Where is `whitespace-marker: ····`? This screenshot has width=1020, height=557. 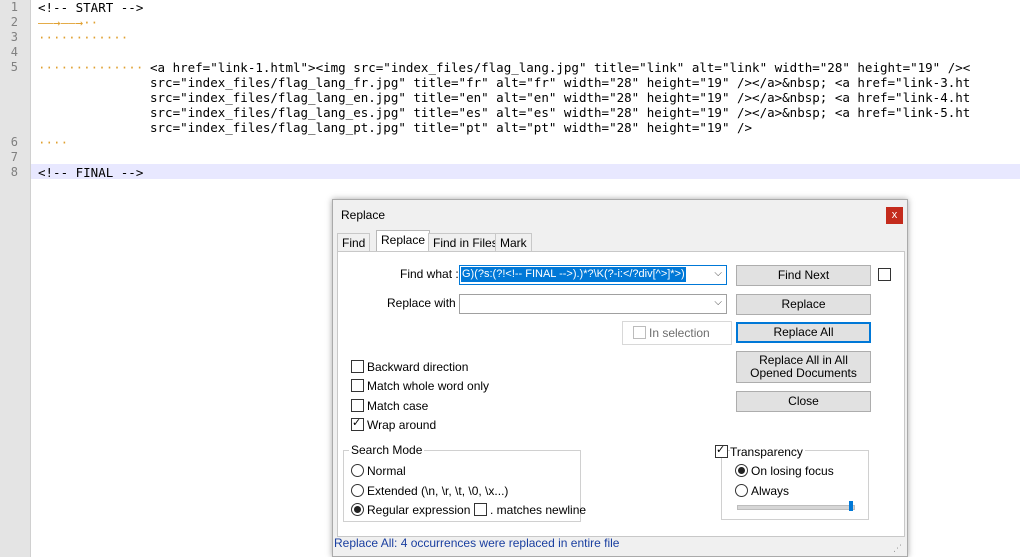
whitespace-marker: ···· is located at coordinates (53, 142).